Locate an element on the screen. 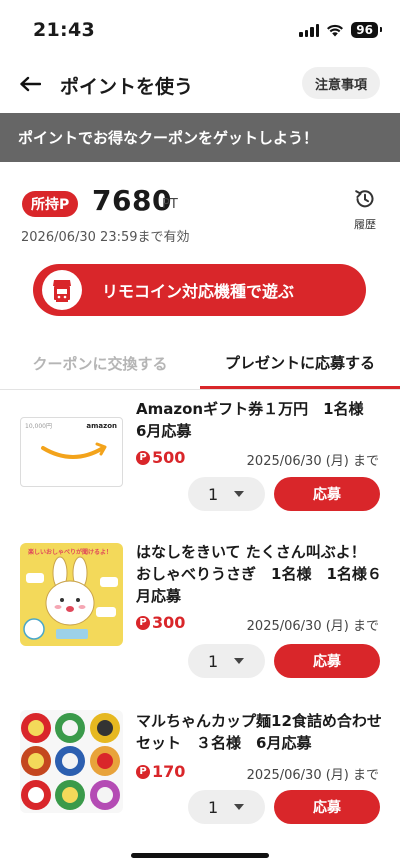 Image resolution: width=400 pixels, height=866 pixels. status-time: 21:43 is located at coordinates (64, 30).